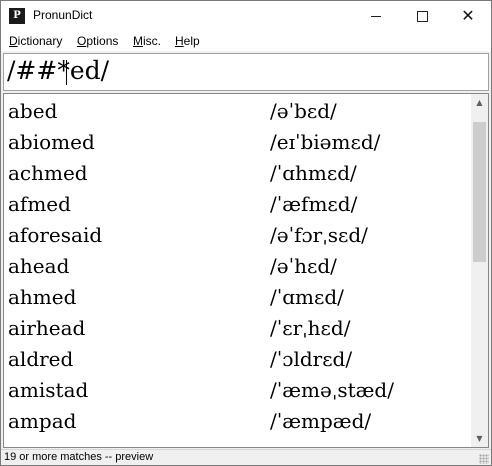 The width and height of the screenshot is (492, 466). Describe the element at coordinates (138, 41) in the screenshot. I see `menu-misc-accel: M` at that location.